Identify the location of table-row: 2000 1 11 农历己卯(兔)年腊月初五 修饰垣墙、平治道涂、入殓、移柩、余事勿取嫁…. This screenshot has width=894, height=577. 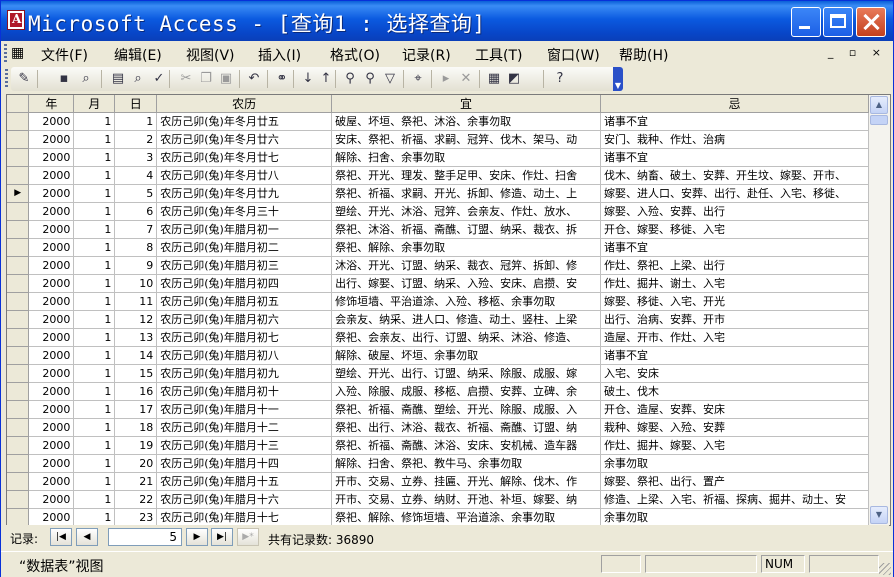
(438, 301).